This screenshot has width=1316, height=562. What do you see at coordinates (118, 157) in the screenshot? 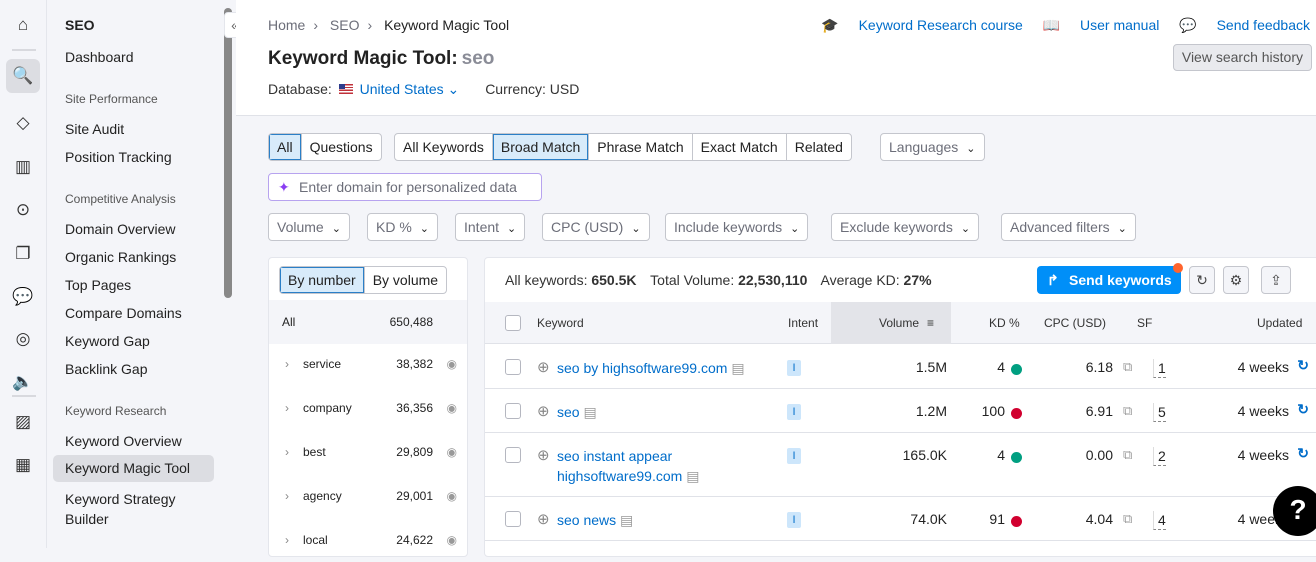
I see `sidebar-item-position-tracking: Position Tracking` at bounding box center [118, 157].